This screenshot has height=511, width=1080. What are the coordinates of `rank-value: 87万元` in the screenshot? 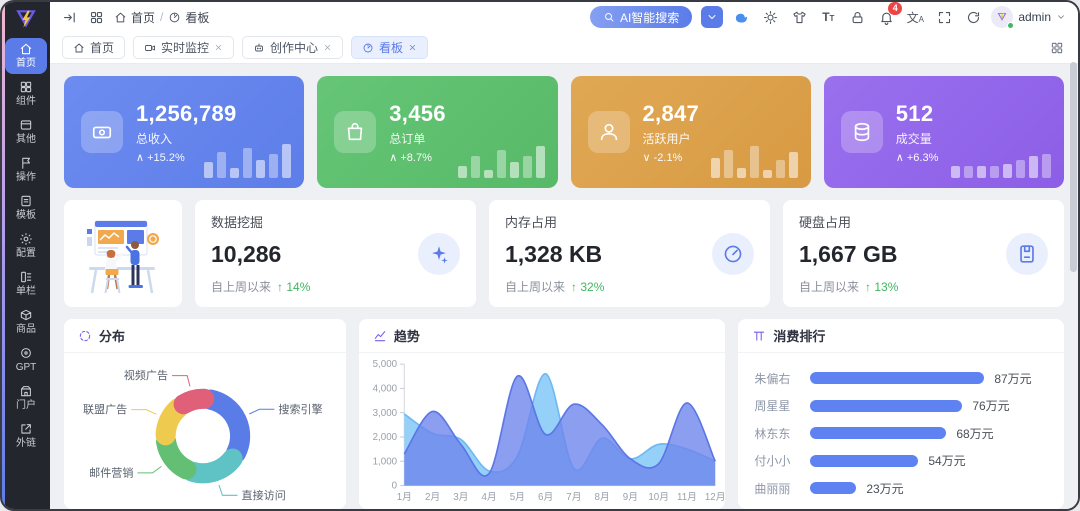 It's located at (1013, 378).